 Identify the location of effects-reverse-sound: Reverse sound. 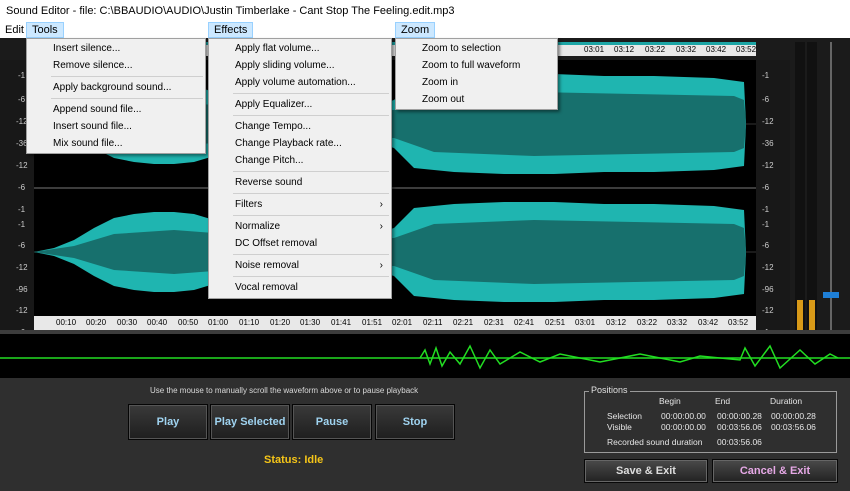
(300, 182).